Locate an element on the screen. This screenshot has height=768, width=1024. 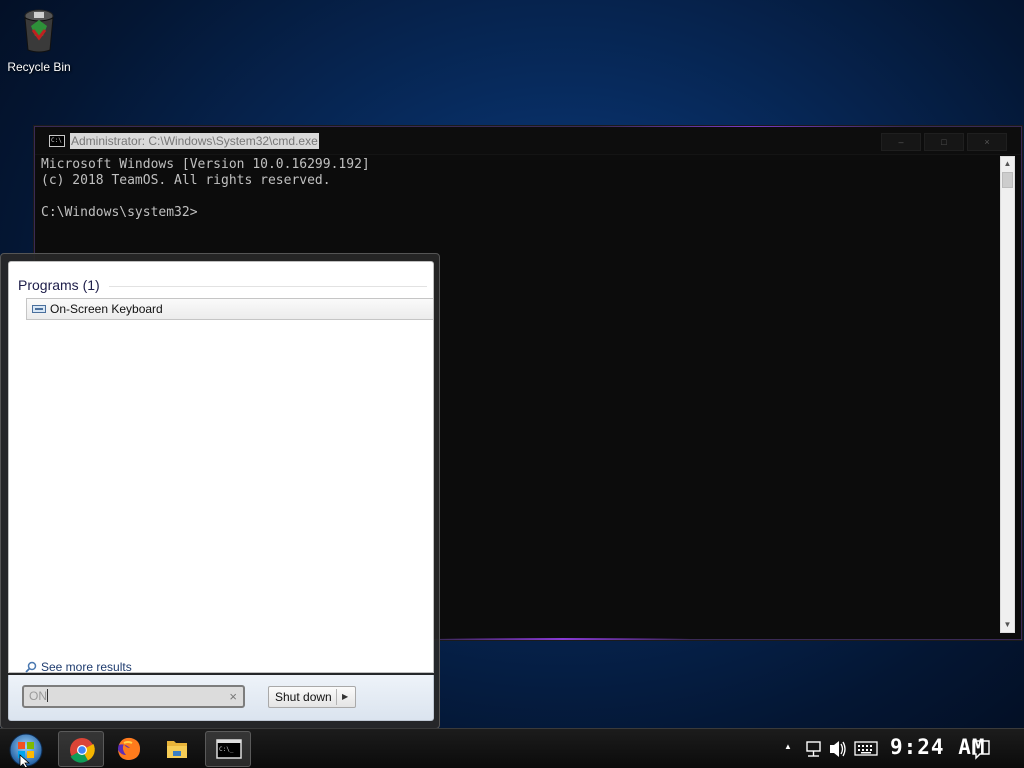
search-icon is located at coordinates (31, 667).